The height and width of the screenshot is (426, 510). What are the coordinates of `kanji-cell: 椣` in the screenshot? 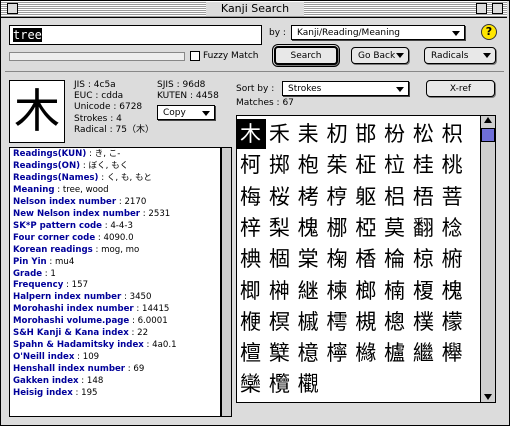 It's located at (251, 259).